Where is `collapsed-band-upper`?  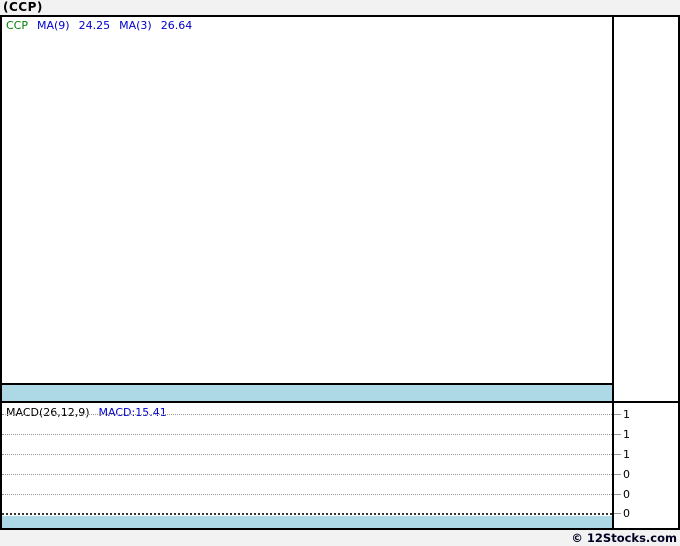
collapsed-band-upper is located at coordinates (307, 393).